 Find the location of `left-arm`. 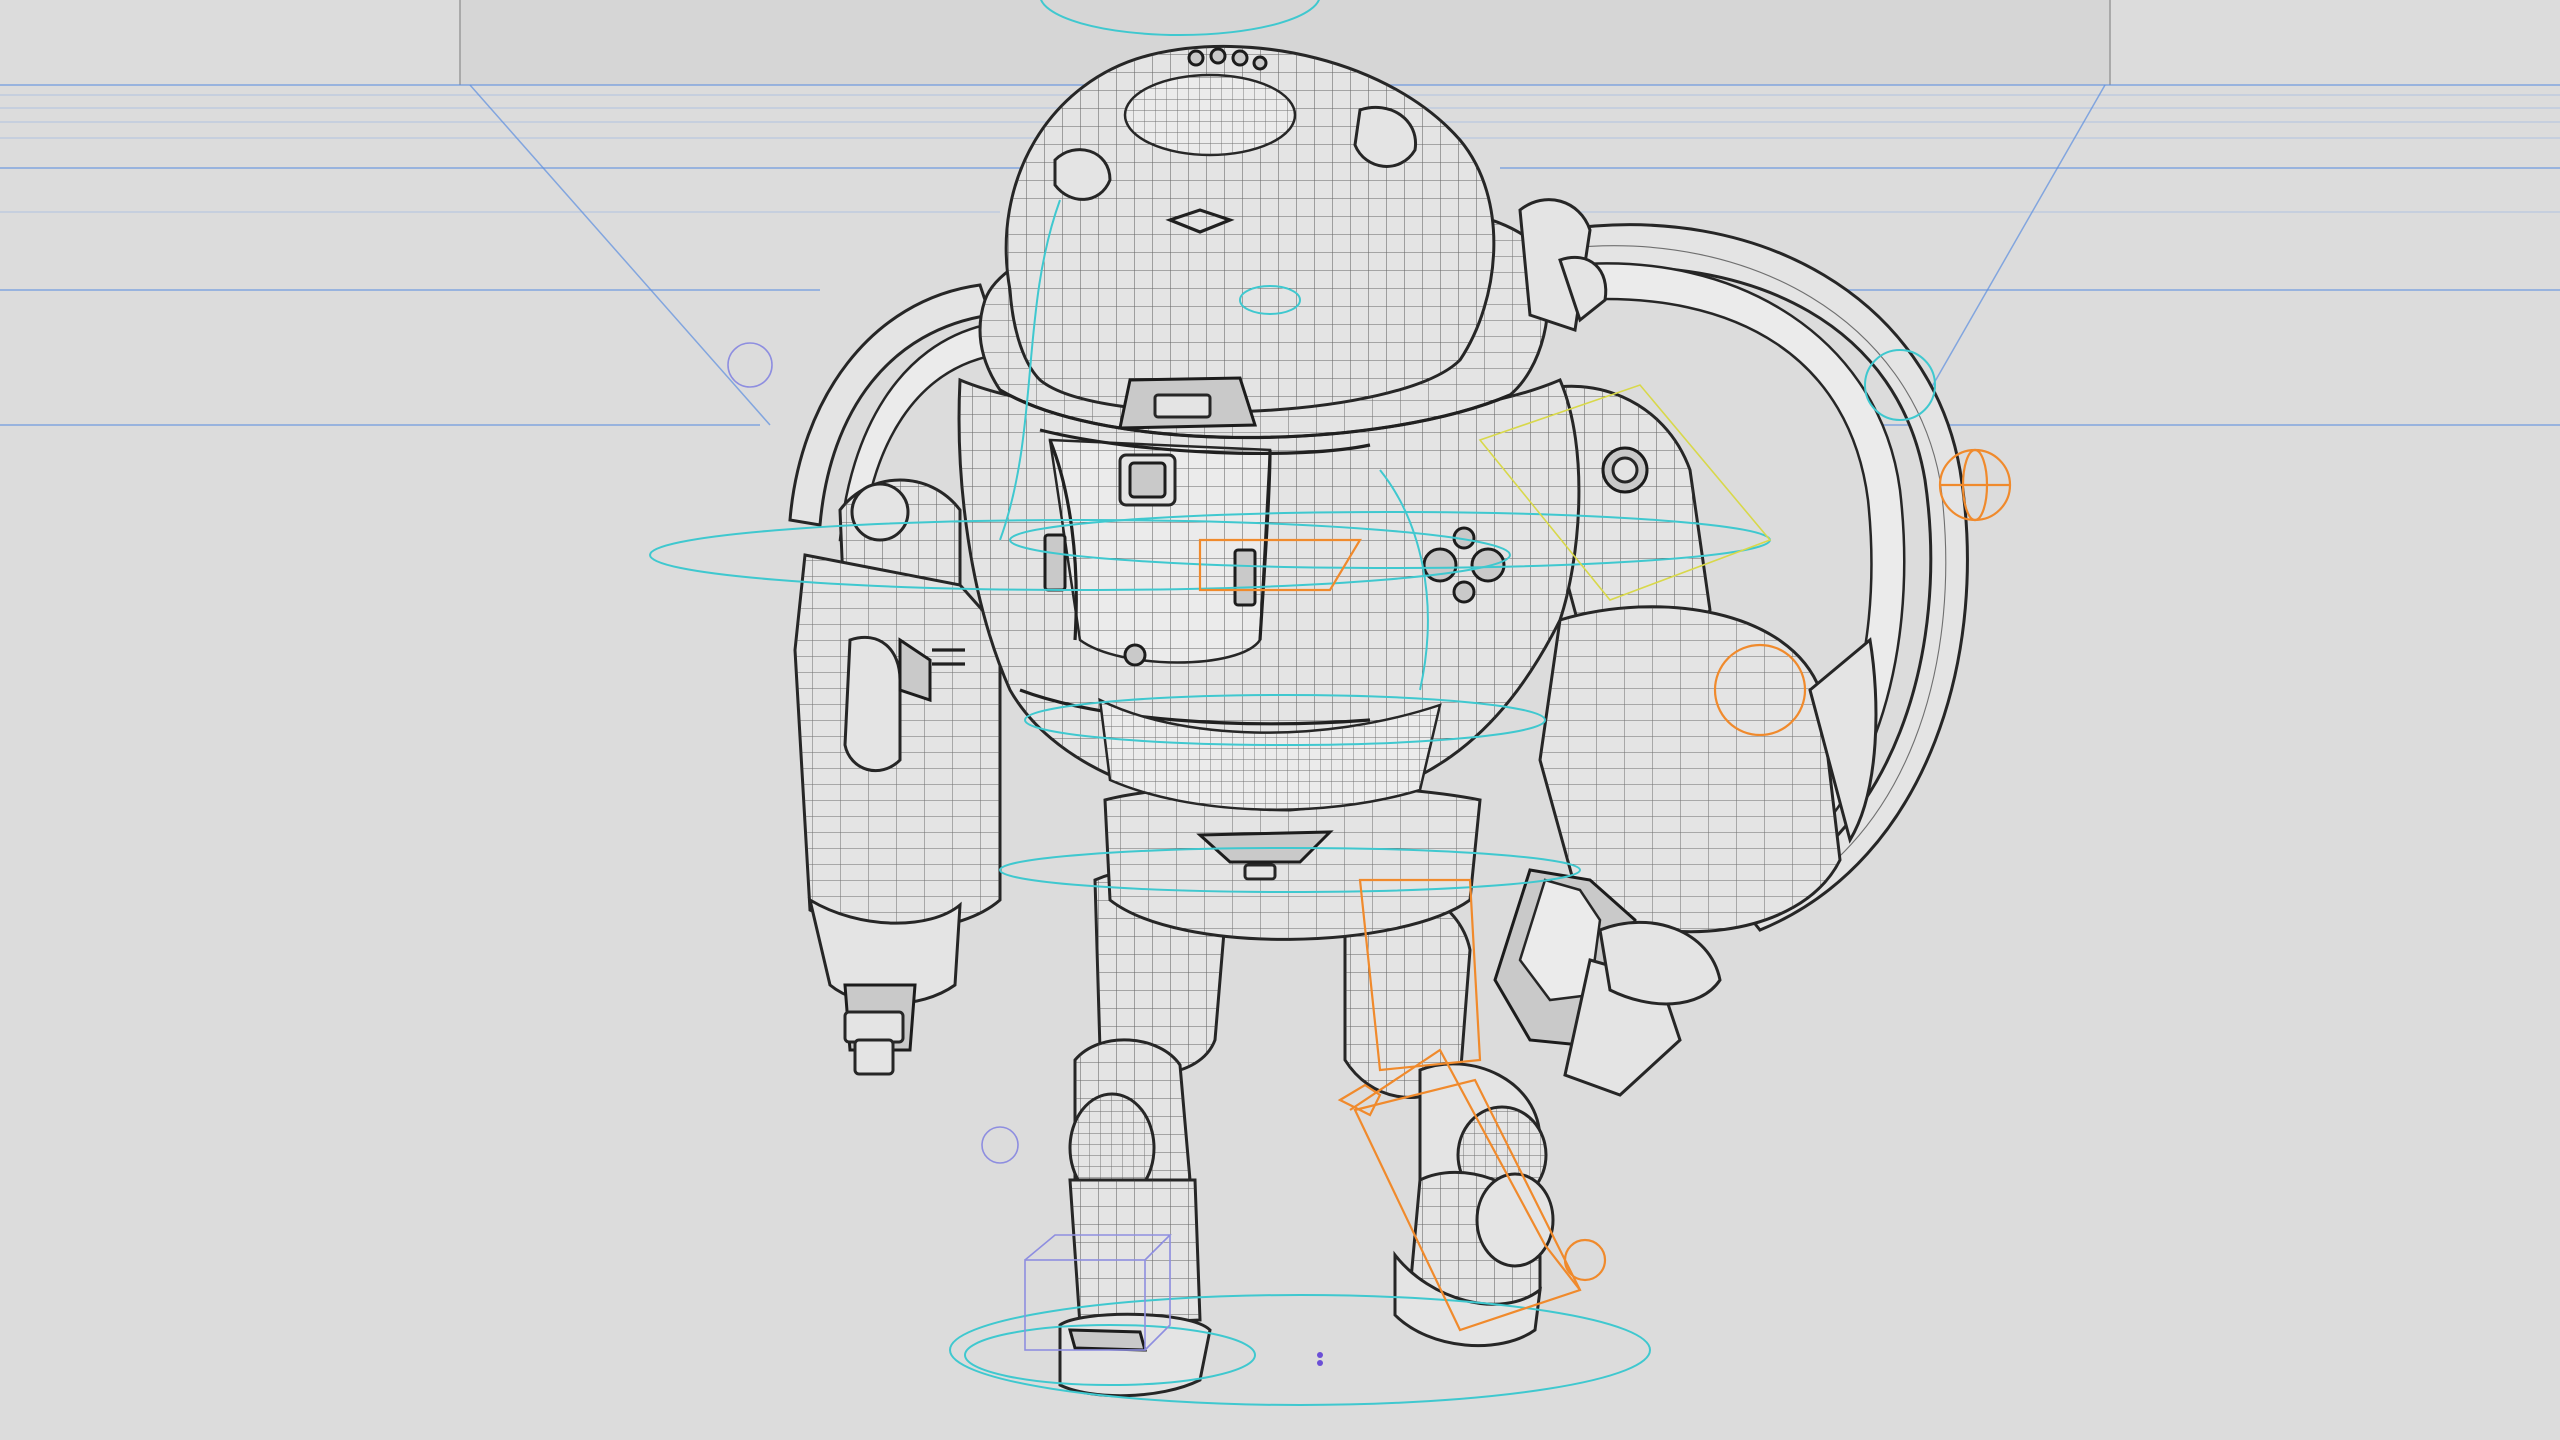

left-arm is located at coordinates (897, 777).